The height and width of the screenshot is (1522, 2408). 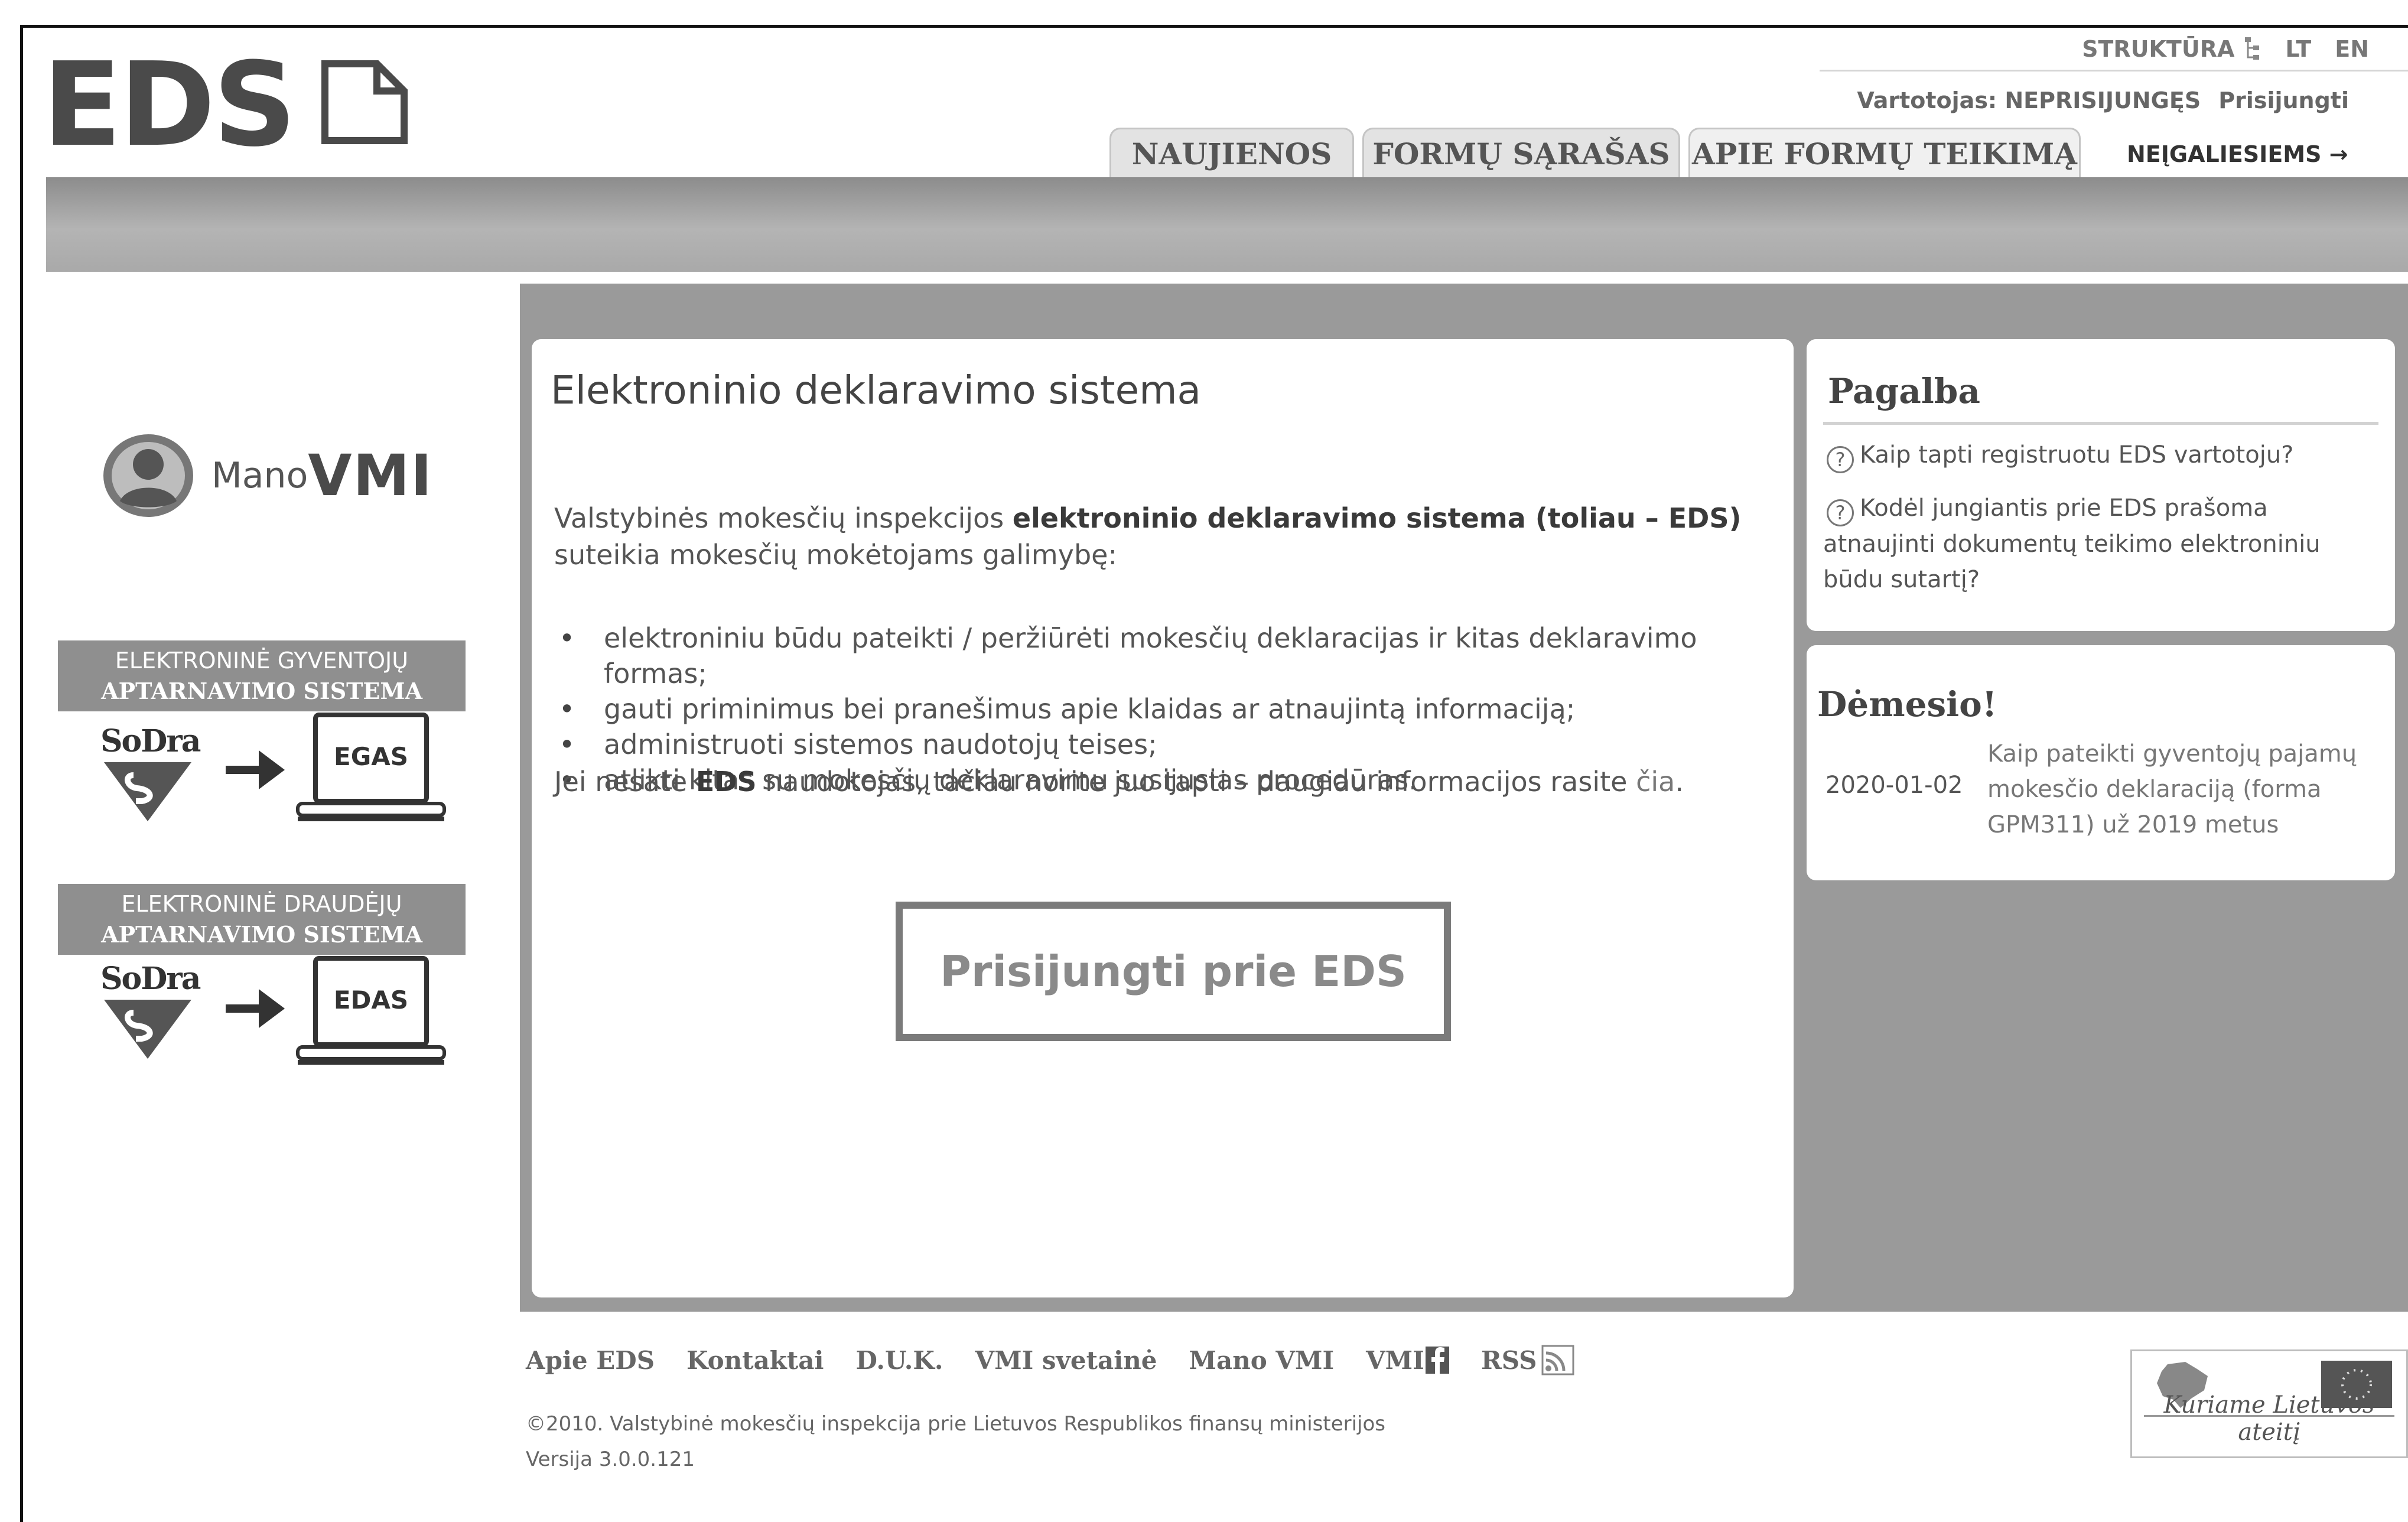 What do you see at coordinates (2283, 100) in the screenshot?
I see `login-link: Prisijungti` at bounding box center [2283, 100].